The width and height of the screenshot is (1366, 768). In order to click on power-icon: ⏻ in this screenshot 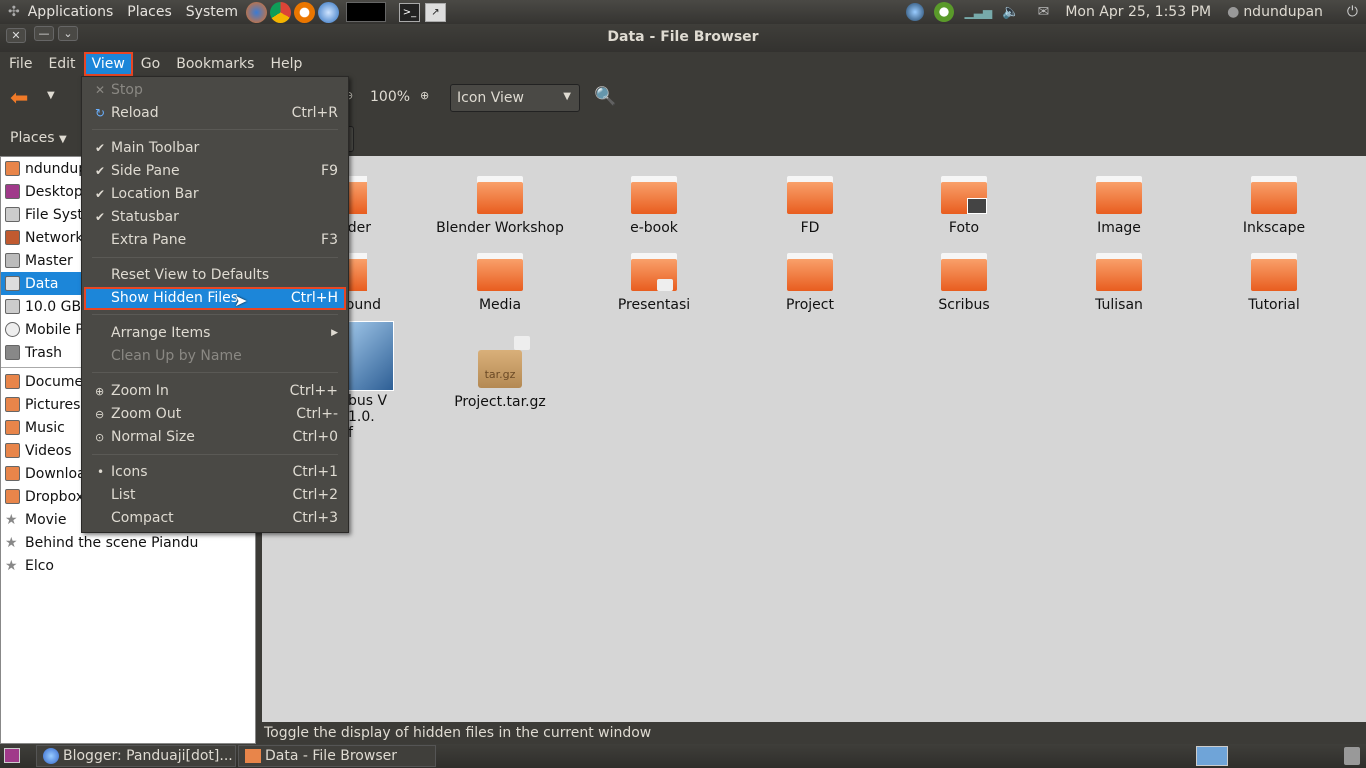, I will do `click(1352, 12)`.